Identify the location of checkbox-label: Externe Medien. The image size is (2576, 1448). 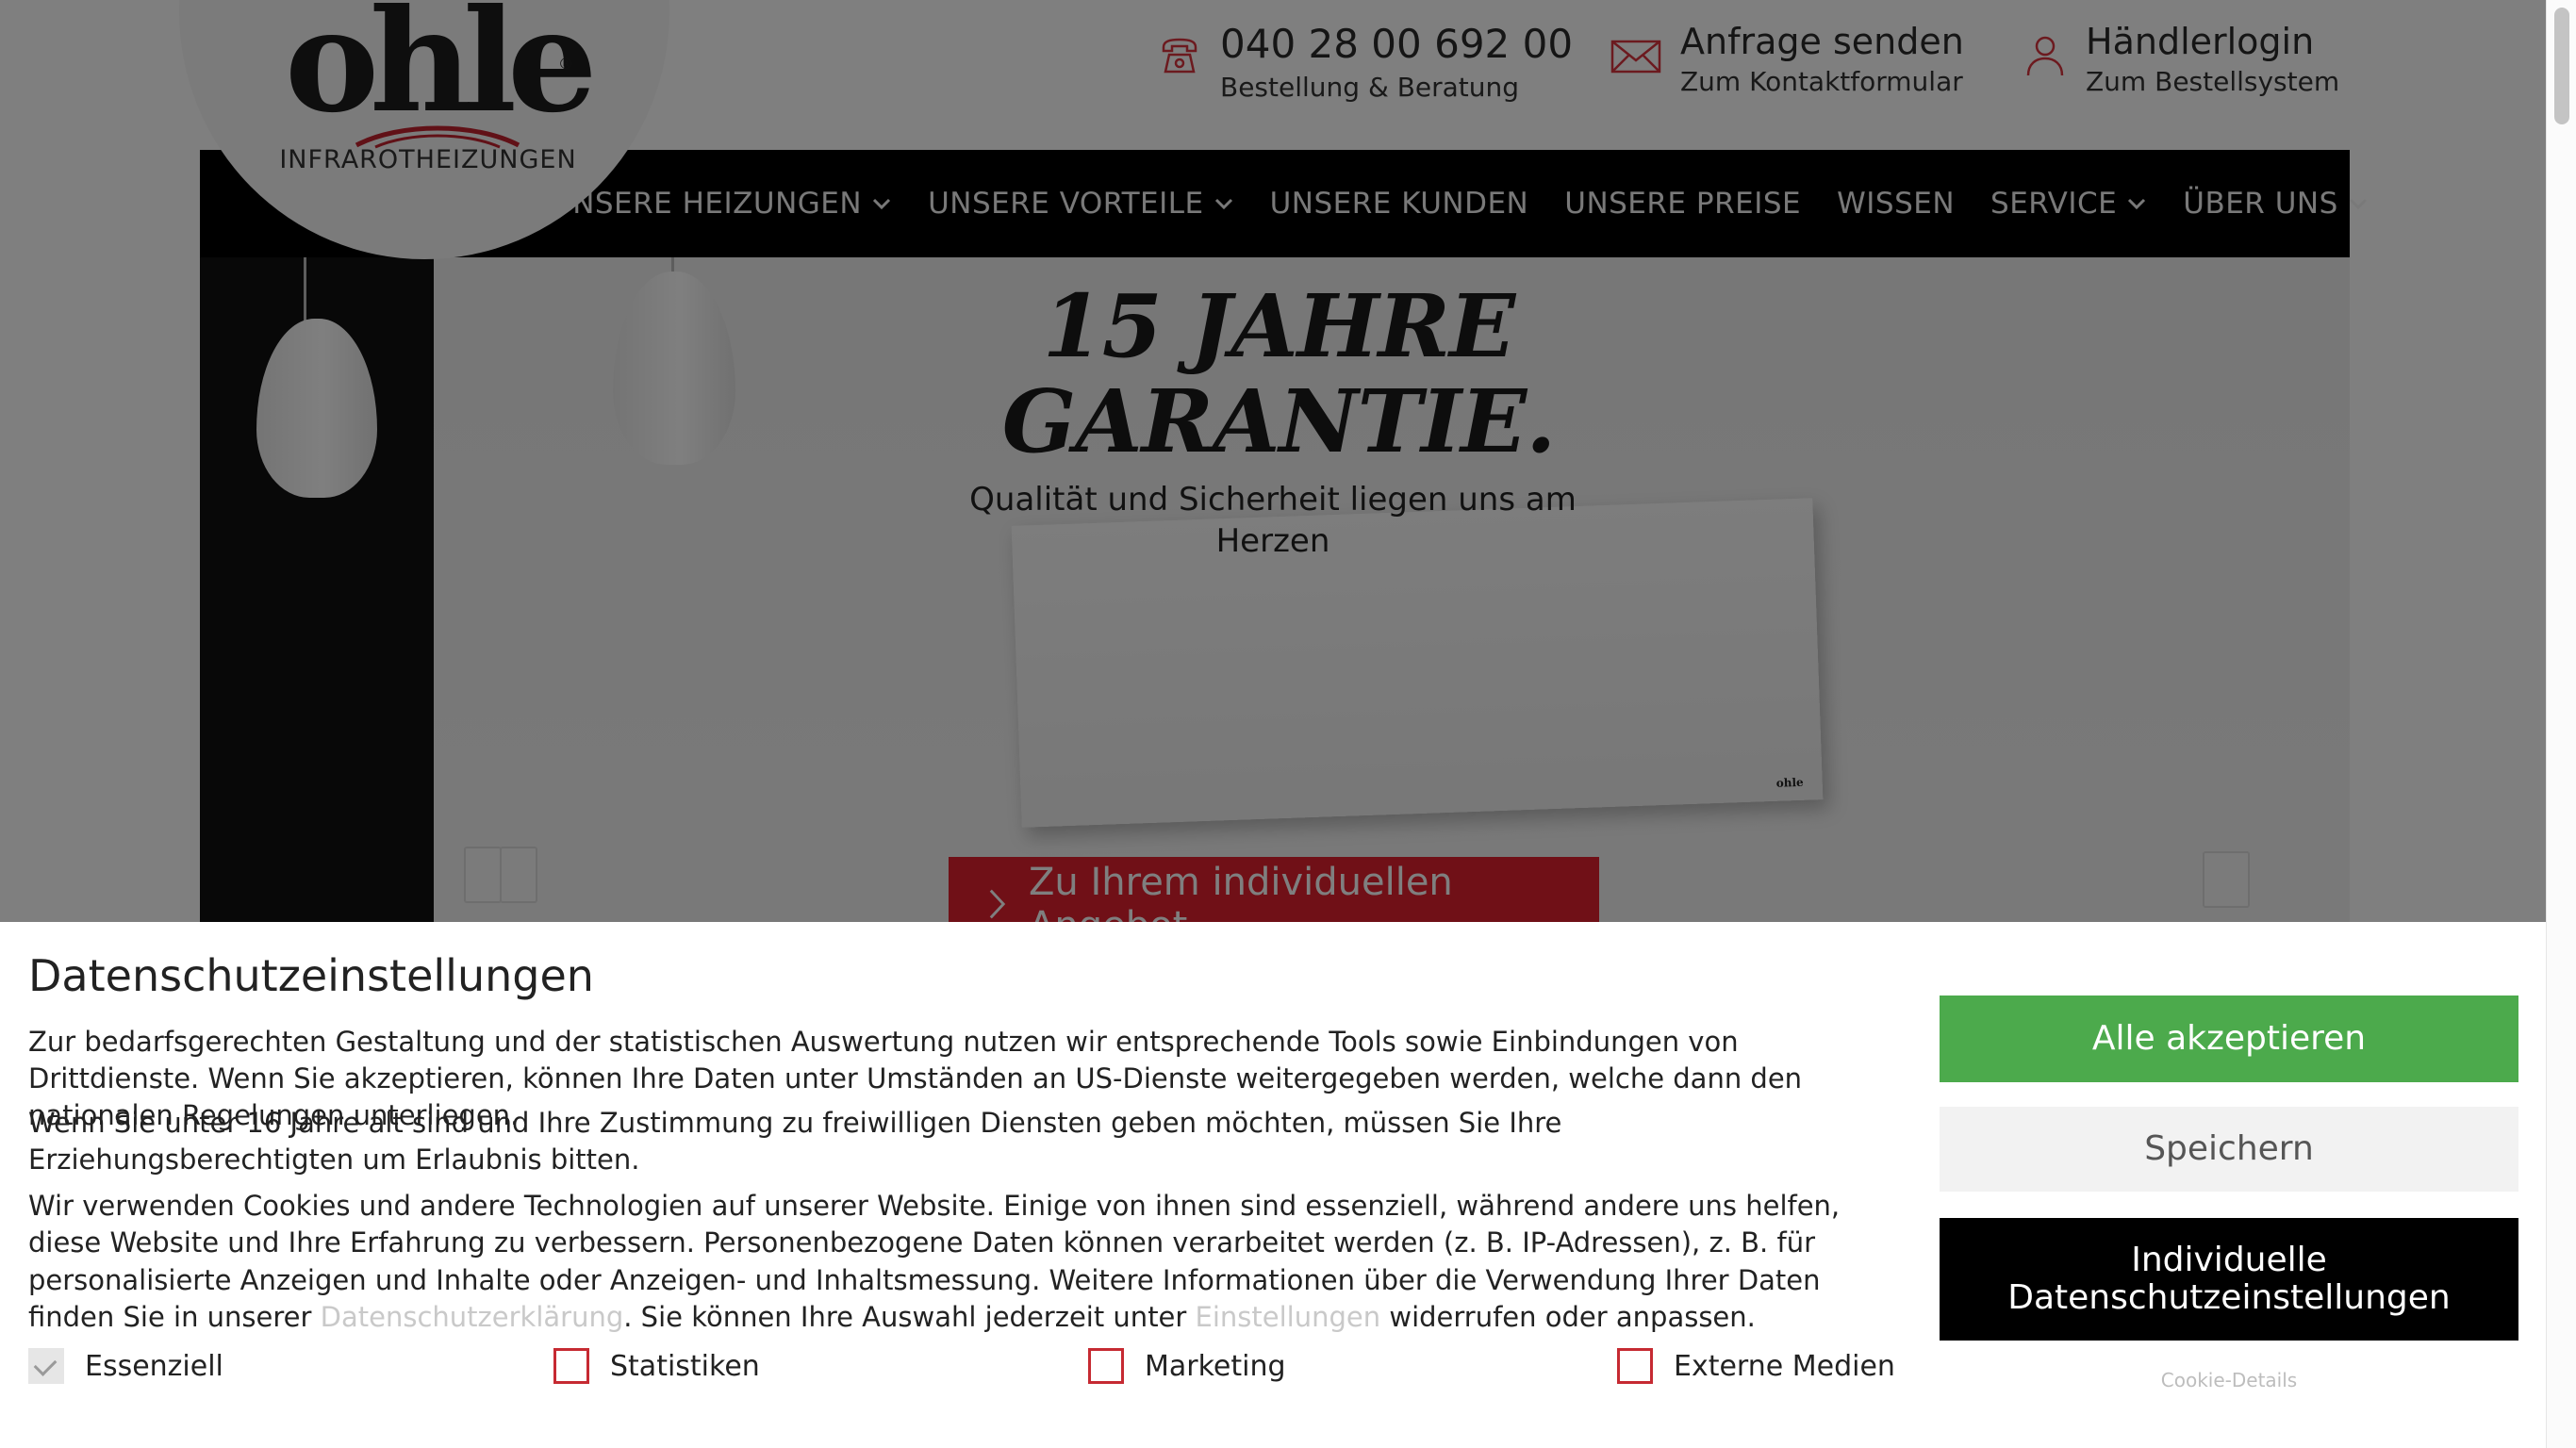
(1784, 1366).